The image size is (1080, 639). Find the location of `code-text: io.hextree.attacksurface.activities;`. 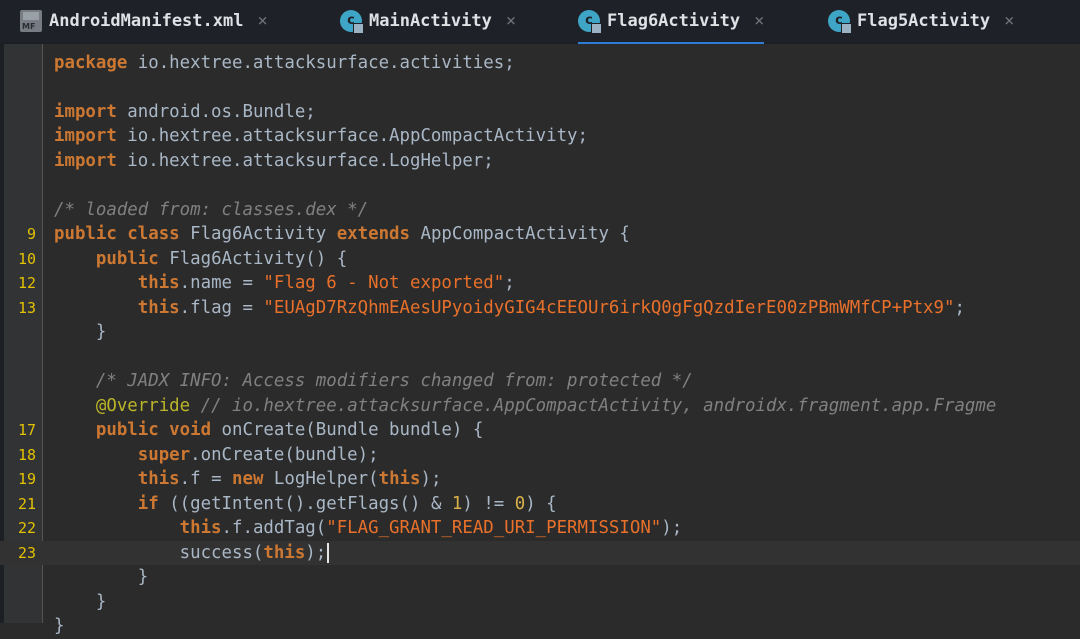

code-text: io.hextree.attacksurface.activities; is located at coordinates (321, 62).